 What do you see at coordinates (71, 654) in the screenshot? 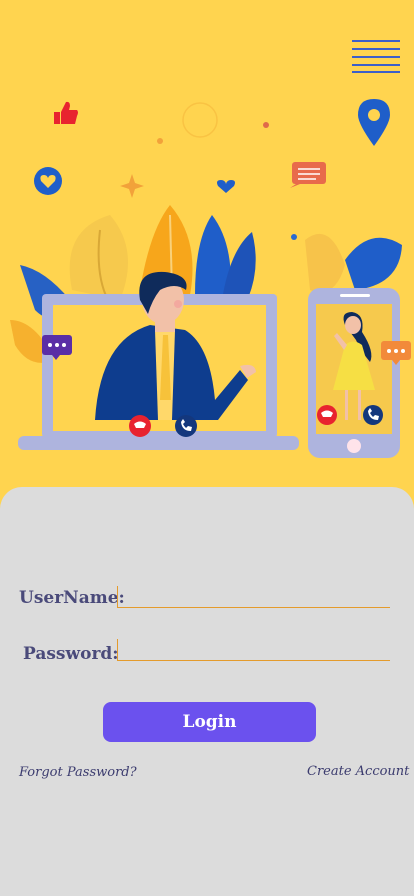
I see `password-label: Password:` at bounding box center [71, 654].